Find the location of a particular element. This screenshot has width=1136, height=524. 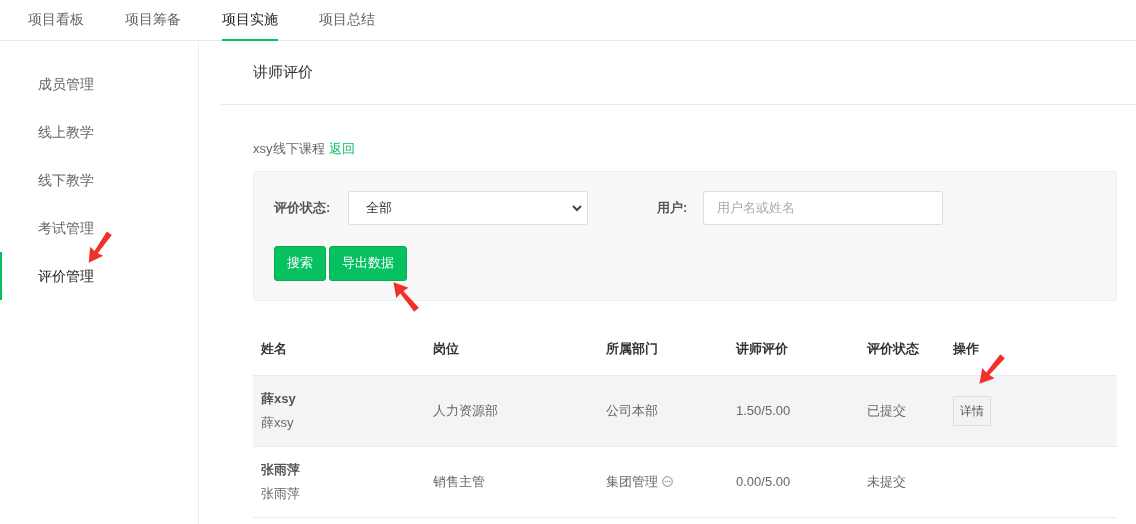

filter-label: 评价状态: is located at coordinates (303, 207).